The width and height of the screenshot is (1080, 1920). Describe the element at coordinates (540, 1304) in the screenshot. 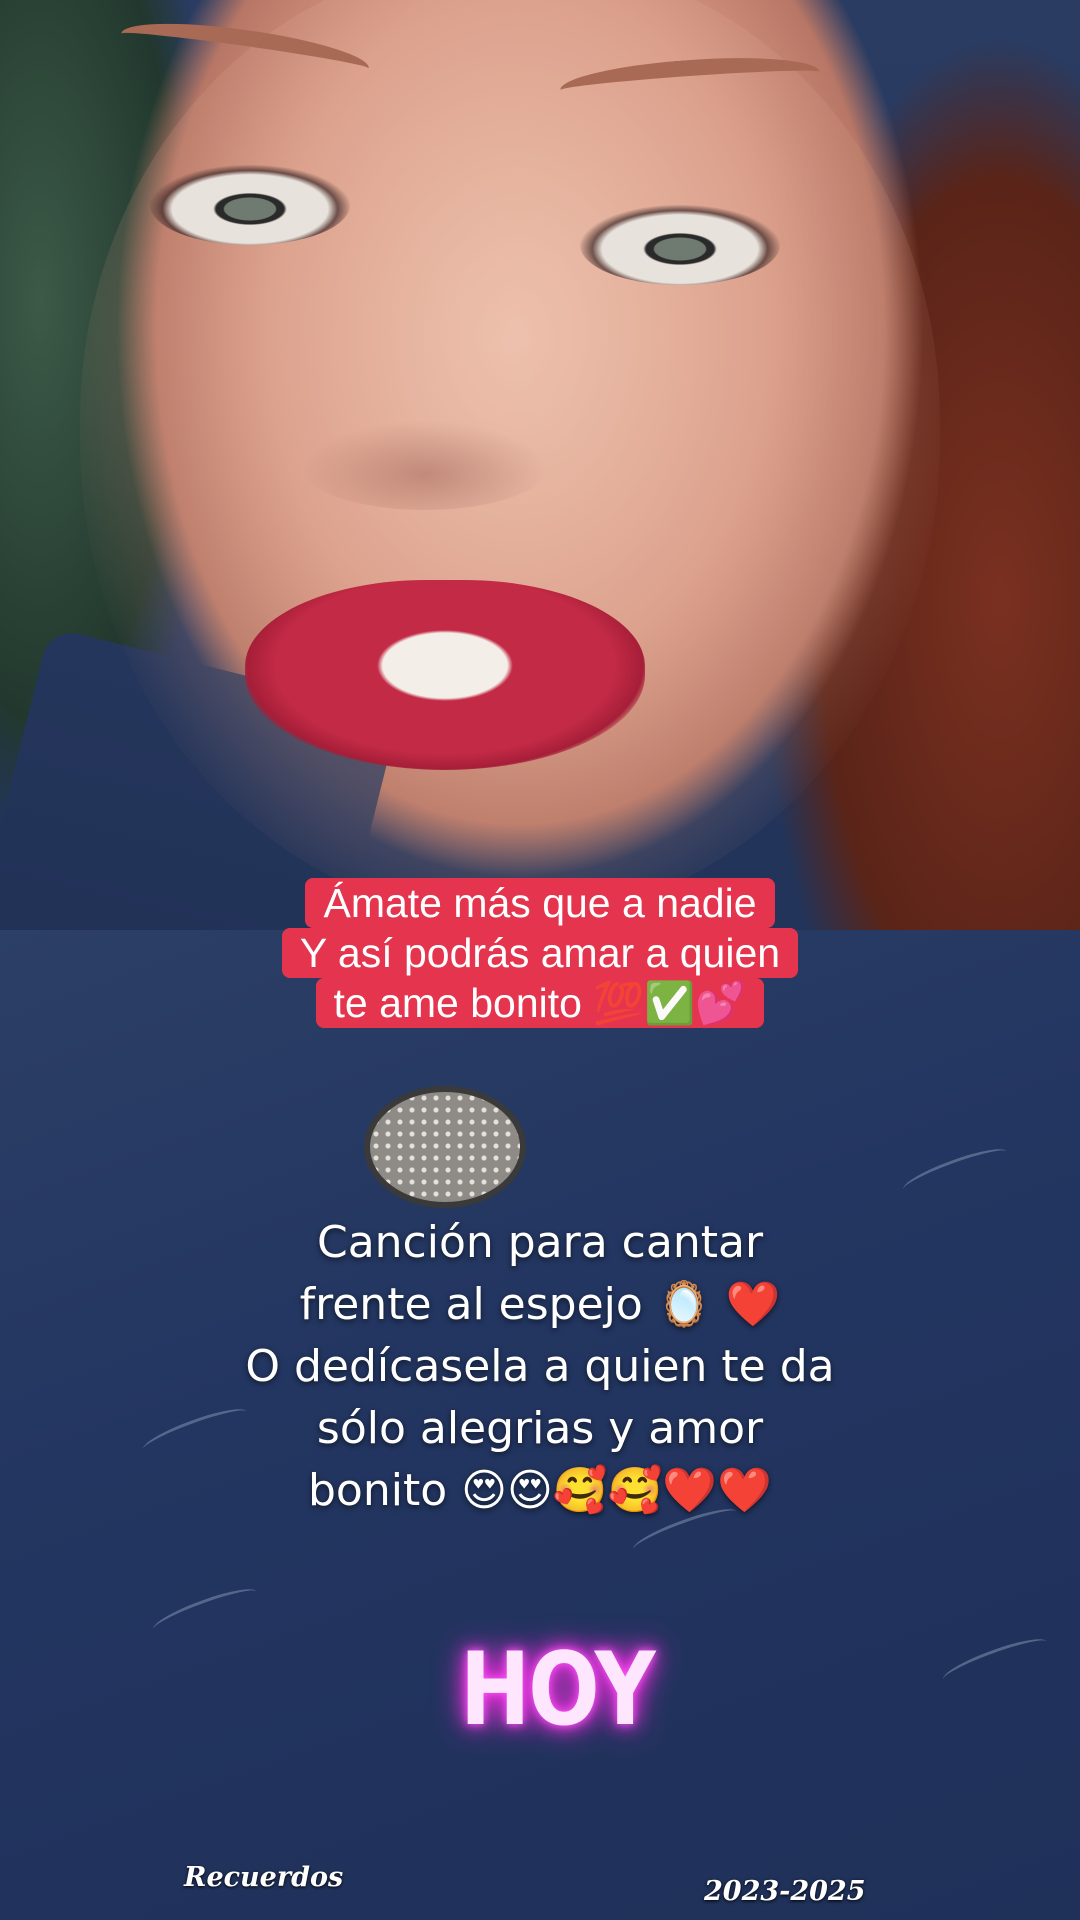

I see `caption-middle-line: frente al espejo 🪞 ❤️` at that location.